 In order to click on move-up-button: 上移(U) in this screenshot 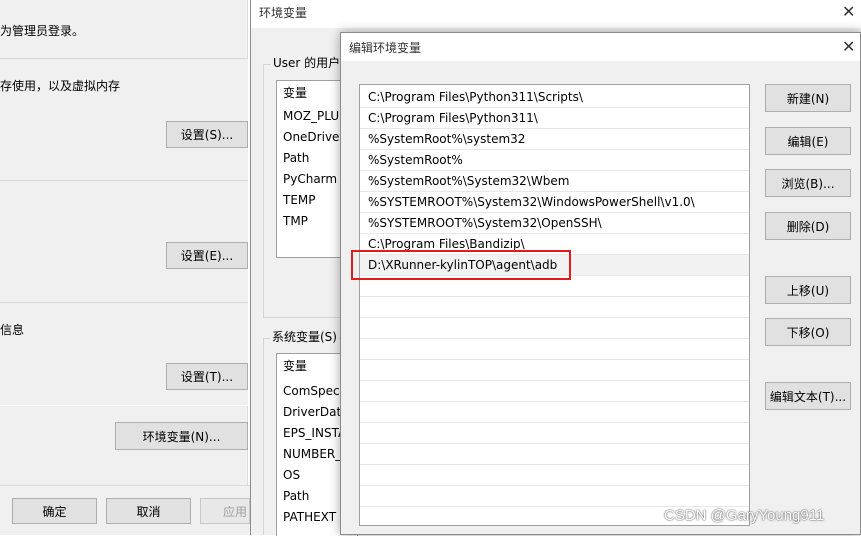, I will do `click(808, 290)`.